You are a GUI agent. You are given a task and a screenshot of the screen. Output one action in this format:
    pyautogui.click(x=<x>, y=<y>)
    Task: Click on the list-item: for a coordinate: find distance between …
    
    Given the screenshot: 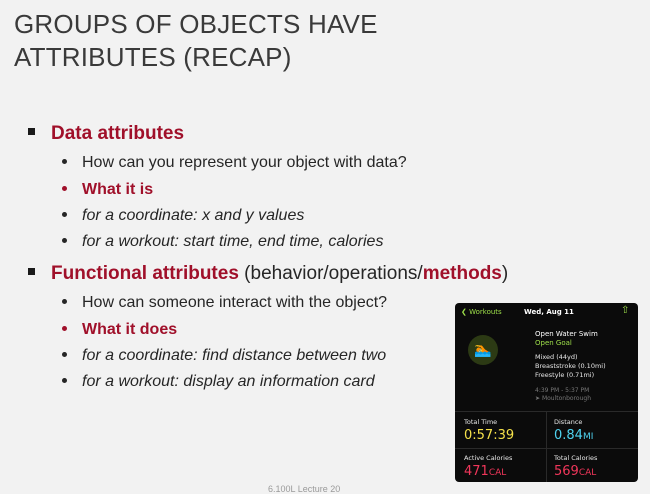 What is the action you would take?
    pyautogui.click(x=224, y=356)
    